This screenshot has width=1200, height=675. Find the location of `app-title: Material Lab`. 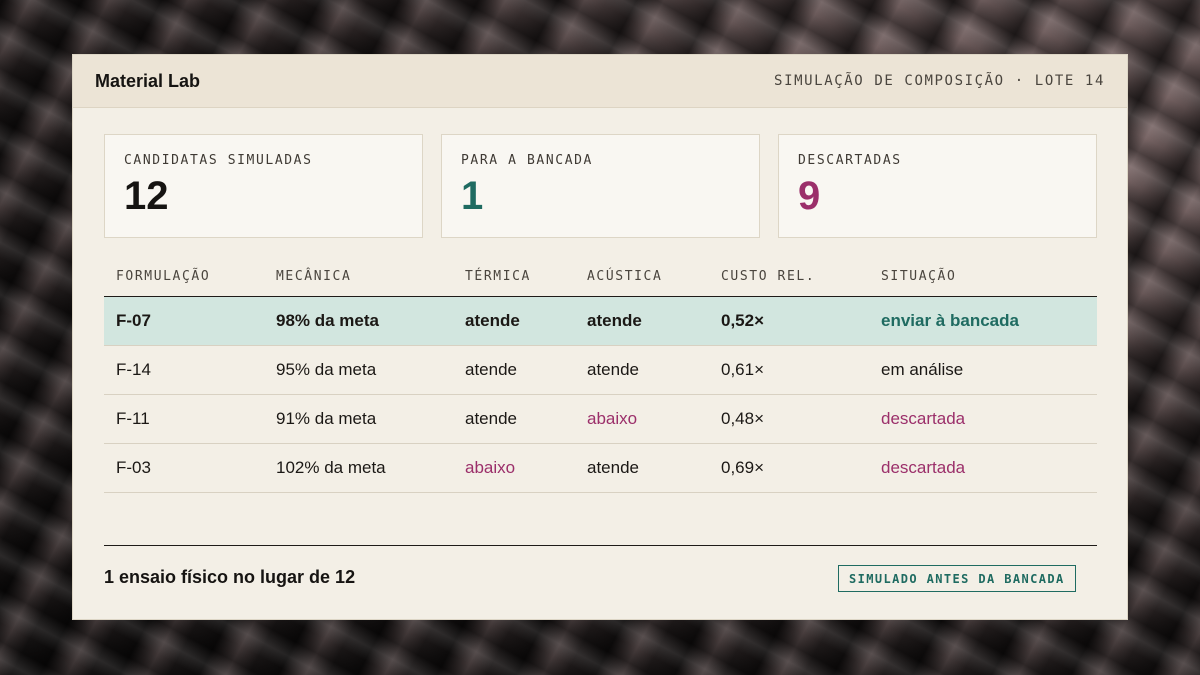

app-title: Material Lab is located at coordinates (148, 80).